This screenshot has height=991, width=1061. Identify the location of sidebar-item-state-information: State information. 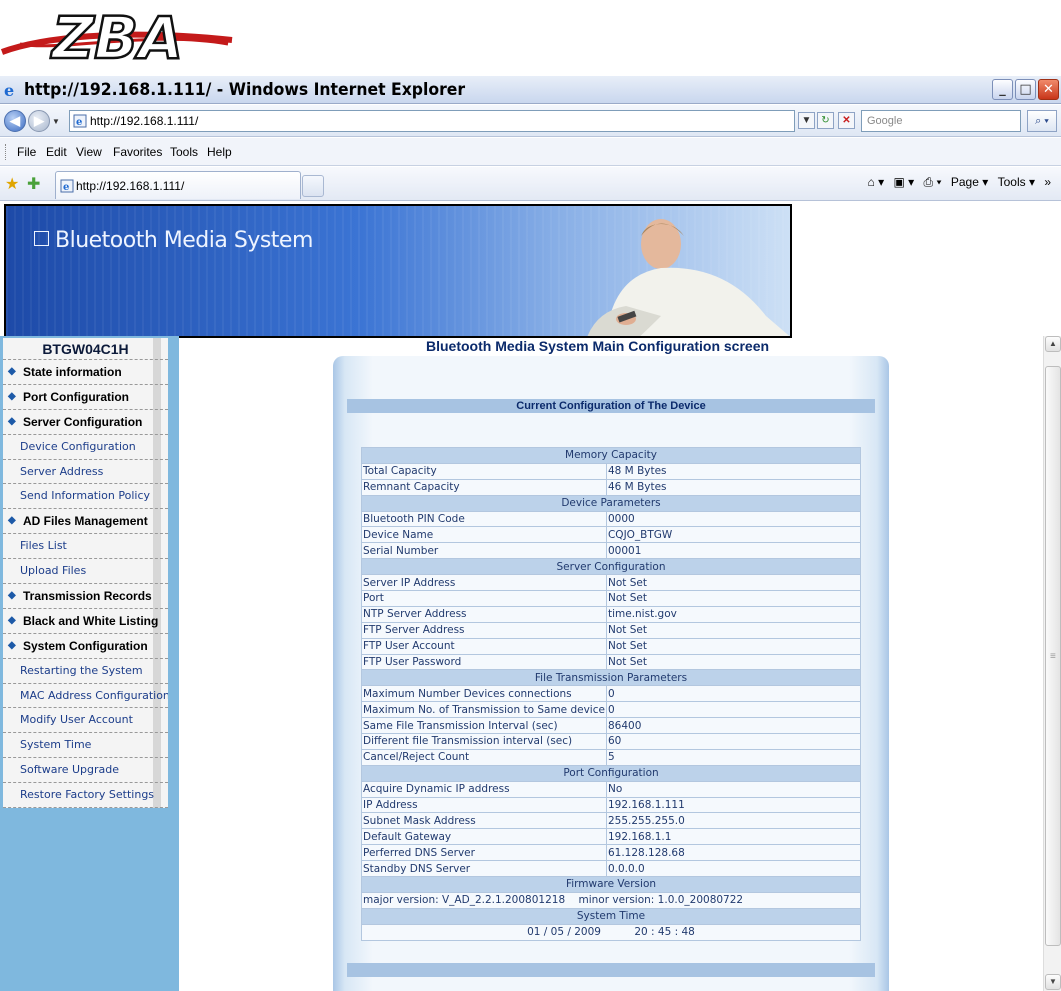
(85, 372).